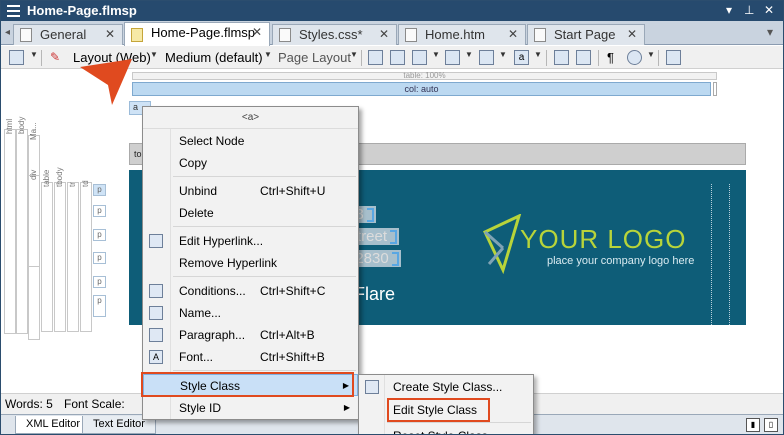  What do you see at coordinates (250, 357) in the screenshot?
I see `menu-item-font: A Font... Ctrl+Shift+B` at bounding box center [250, 357].